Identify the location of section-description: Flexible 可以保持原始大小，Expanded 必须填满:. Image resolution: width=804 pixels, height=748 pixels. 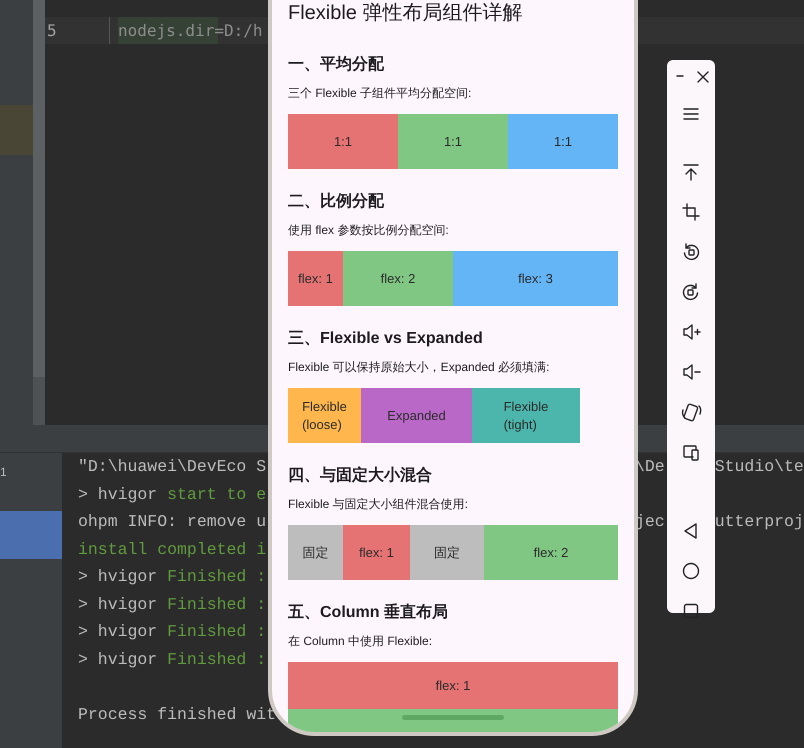
(419, 367).